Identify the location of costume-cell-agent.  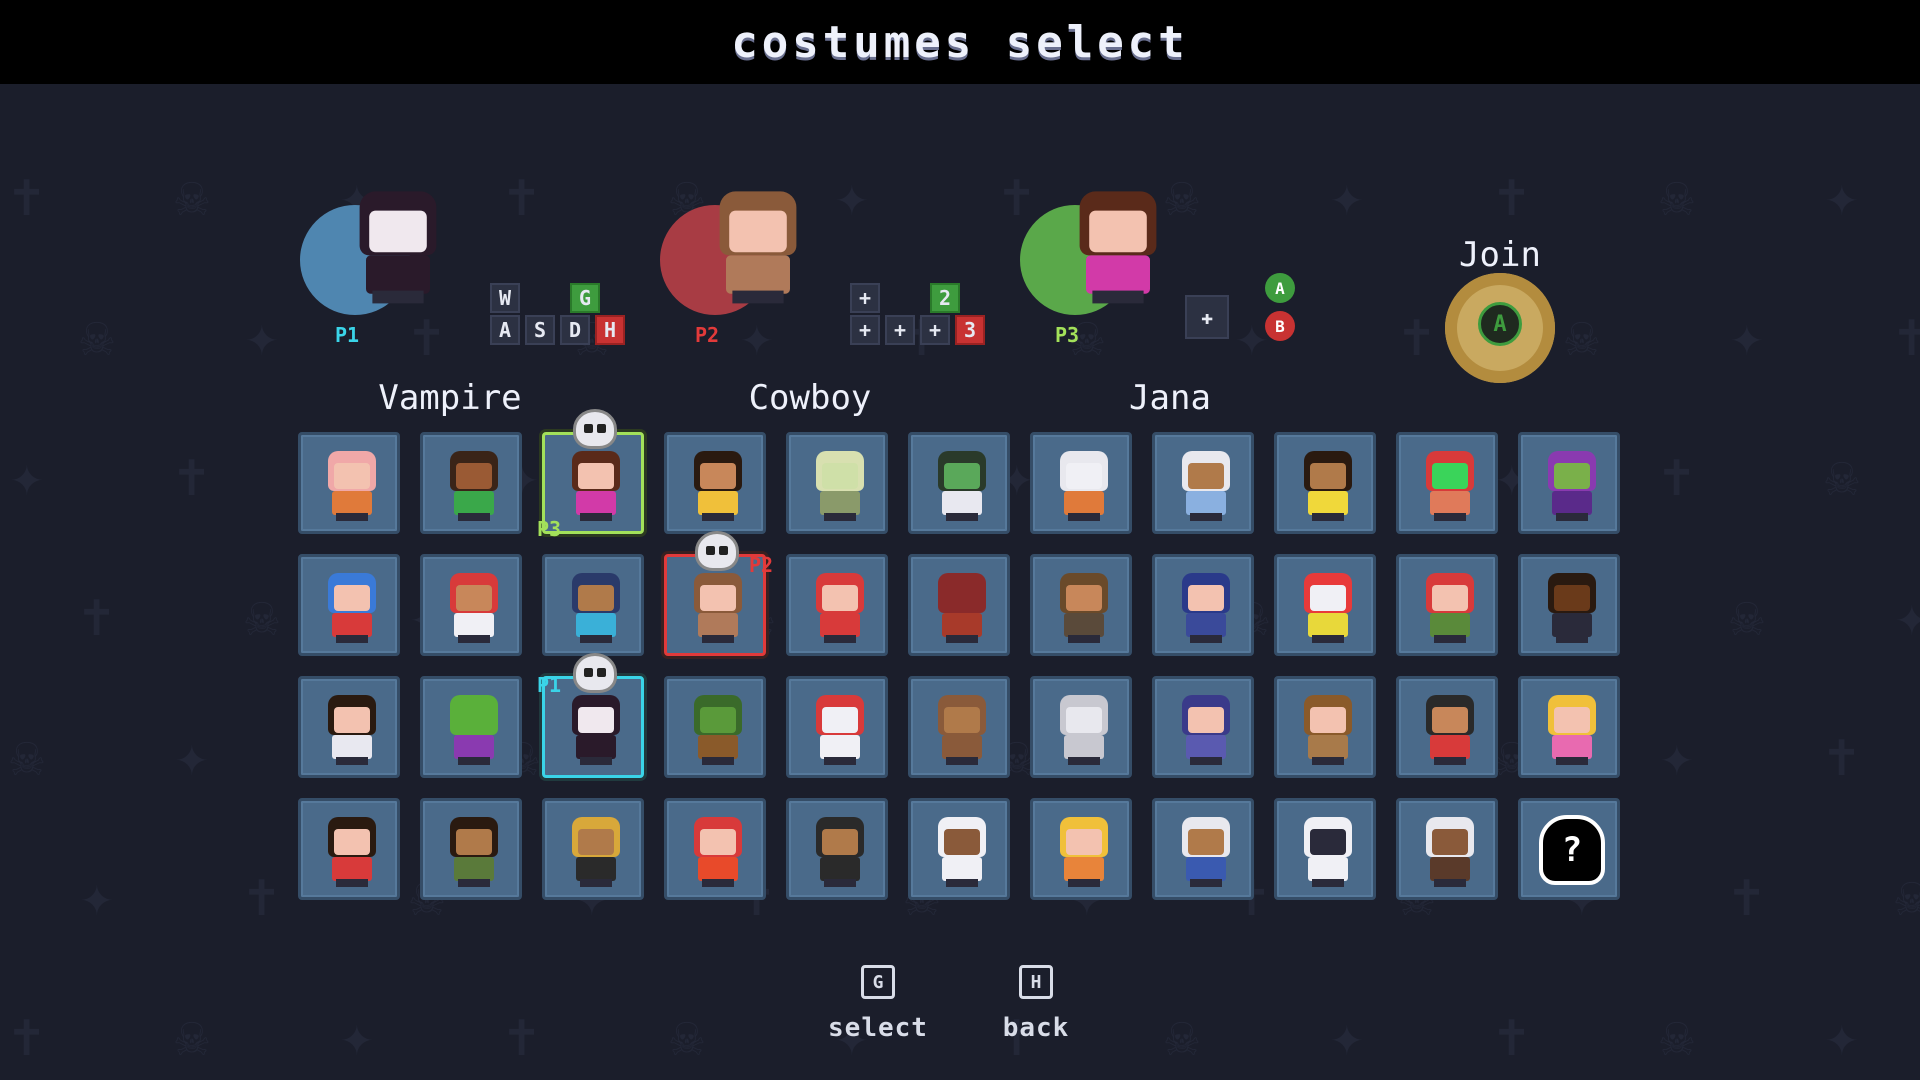
(1569, 605).